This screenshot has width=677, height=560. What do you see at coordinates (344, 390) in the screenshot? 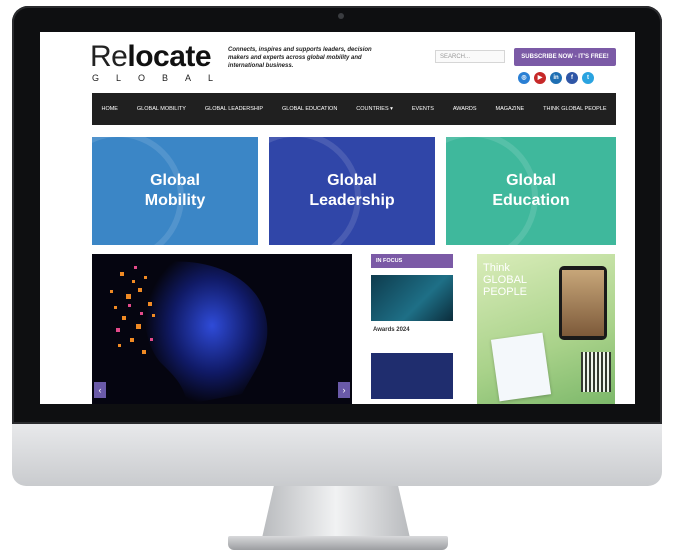
I see `slider-next-button: ›` at bounding box center [344, 390].